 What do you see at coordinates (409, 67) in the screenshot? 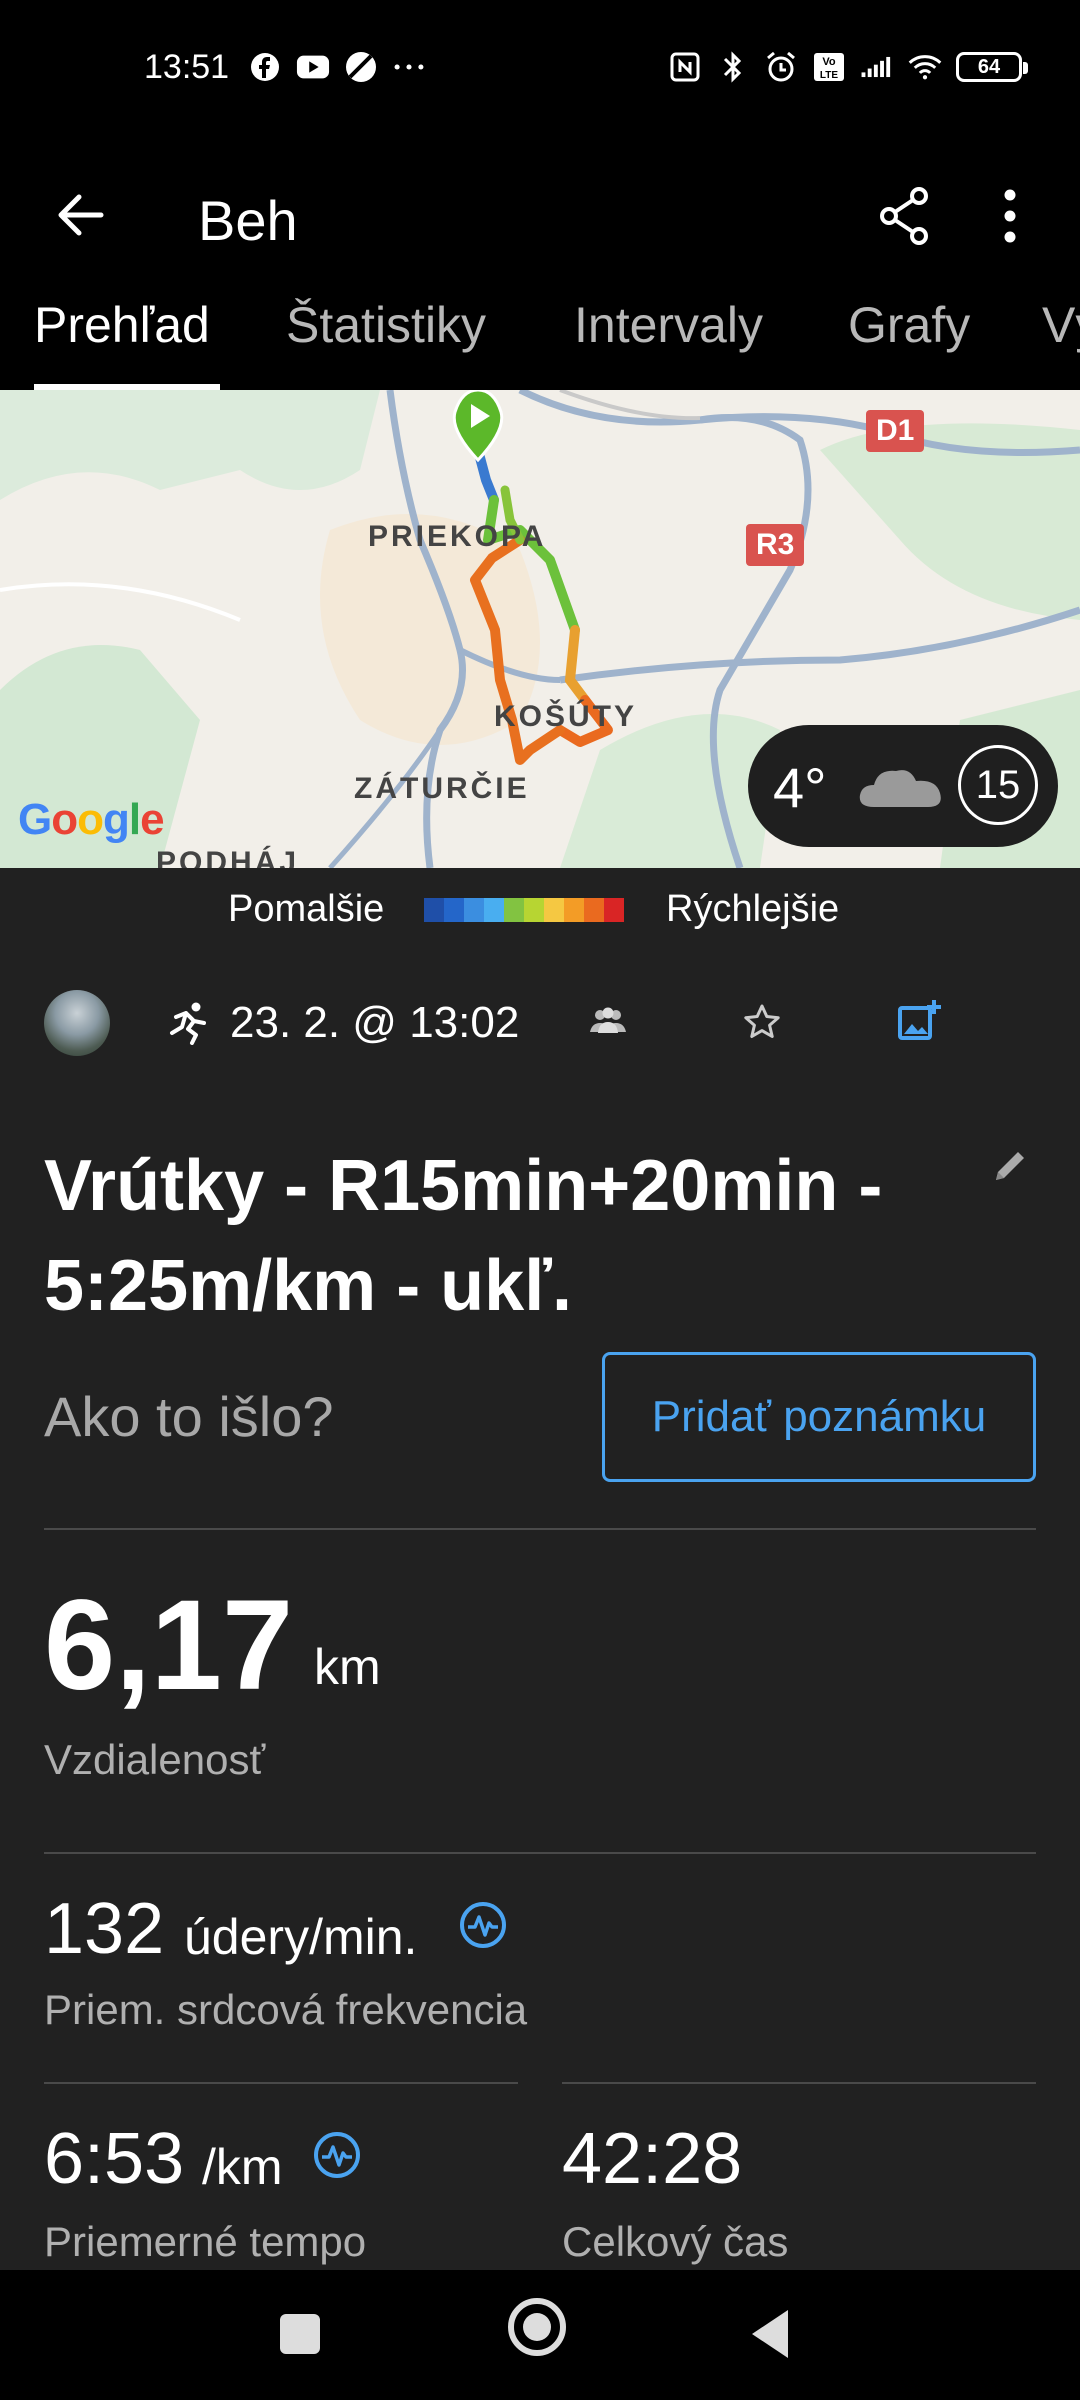
I see `more-dots-icon` at bounding box center [409, 67].